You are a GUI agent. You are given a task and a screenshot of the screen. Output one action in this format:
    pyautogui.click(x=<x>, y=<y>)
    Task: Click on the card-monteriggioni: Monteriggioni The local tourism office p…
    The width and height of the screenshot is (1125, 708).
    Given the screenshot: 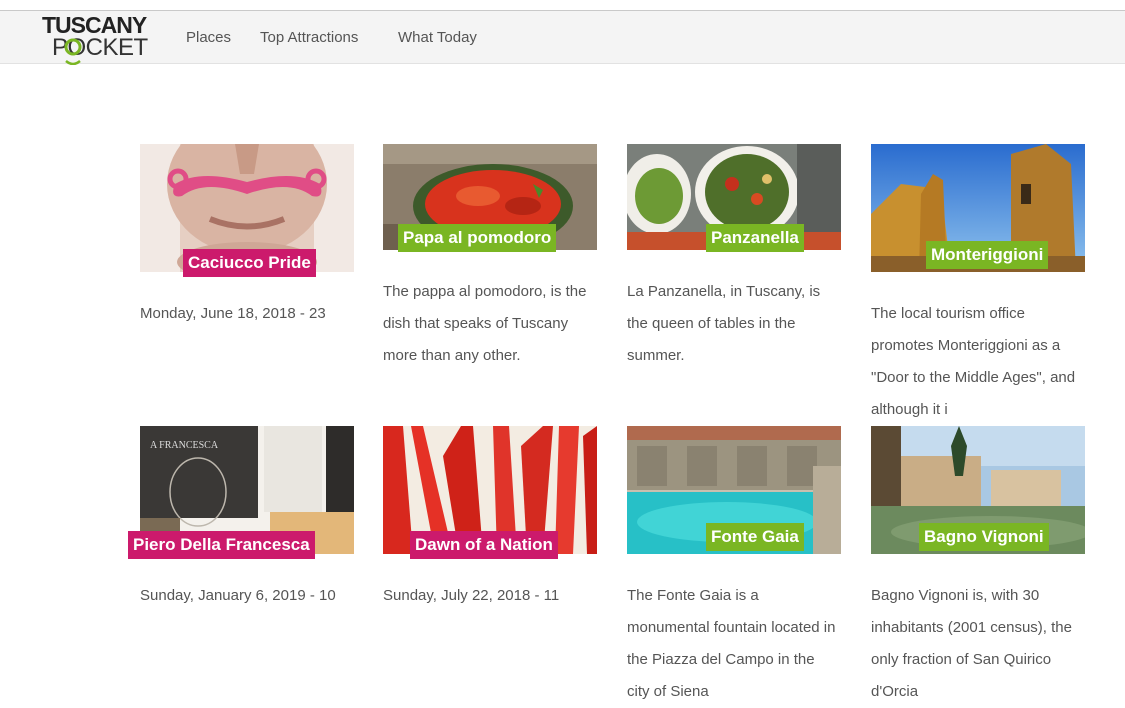 What is the action you would take?
    pyautogui.click(x=978, y=281)
    